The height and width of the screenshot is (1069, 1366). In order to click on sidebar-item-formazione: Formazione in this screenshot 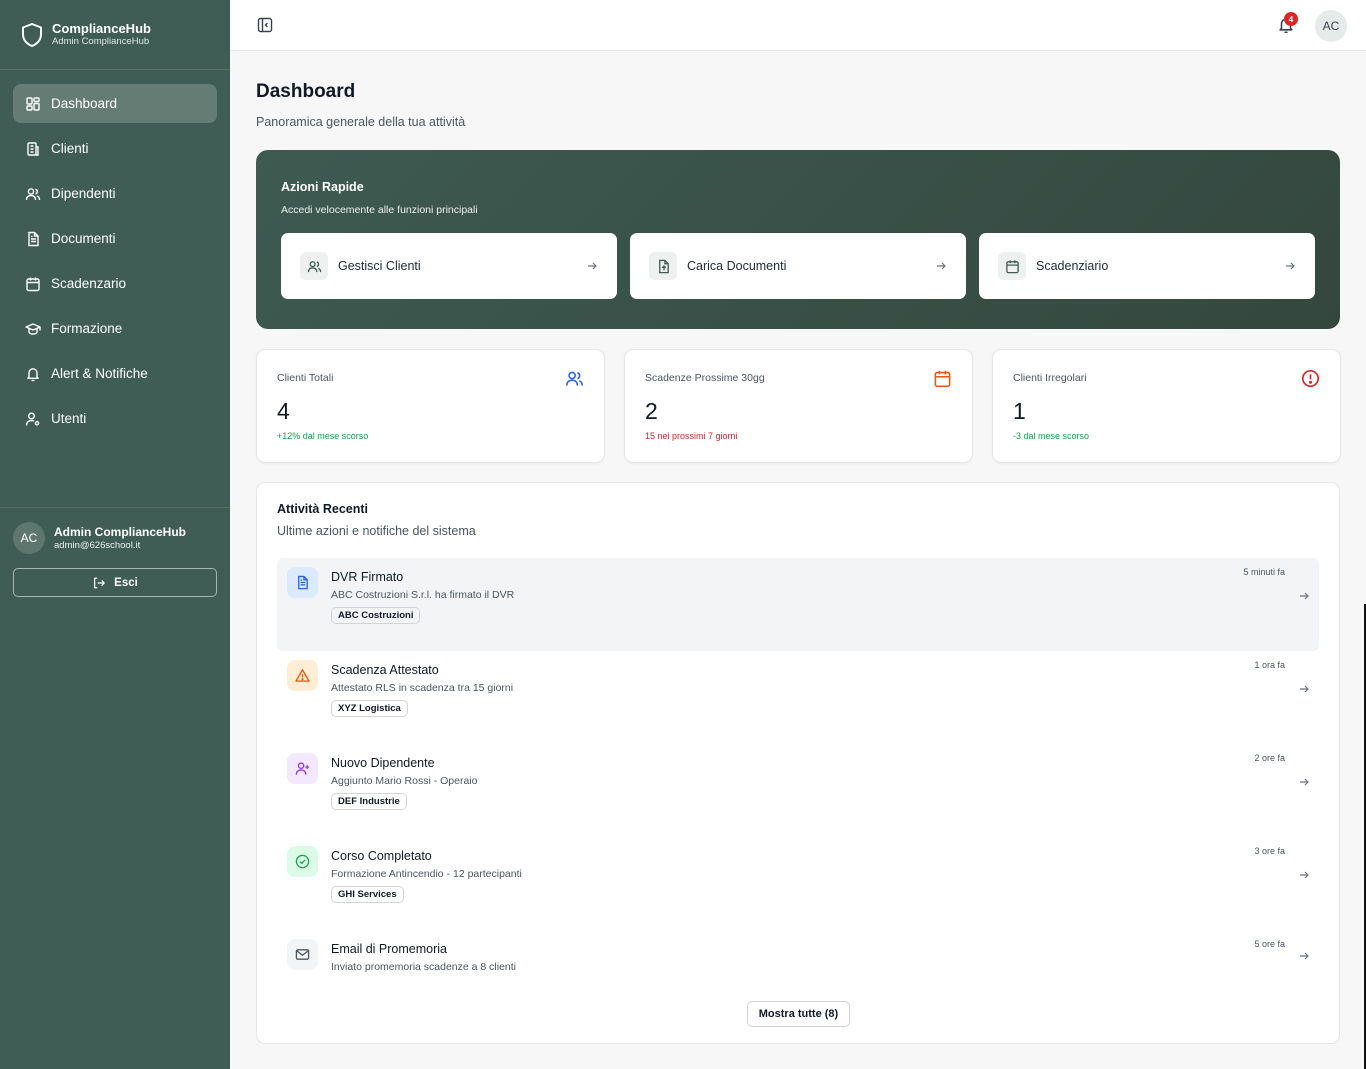, I will do `click(115, 328)`.